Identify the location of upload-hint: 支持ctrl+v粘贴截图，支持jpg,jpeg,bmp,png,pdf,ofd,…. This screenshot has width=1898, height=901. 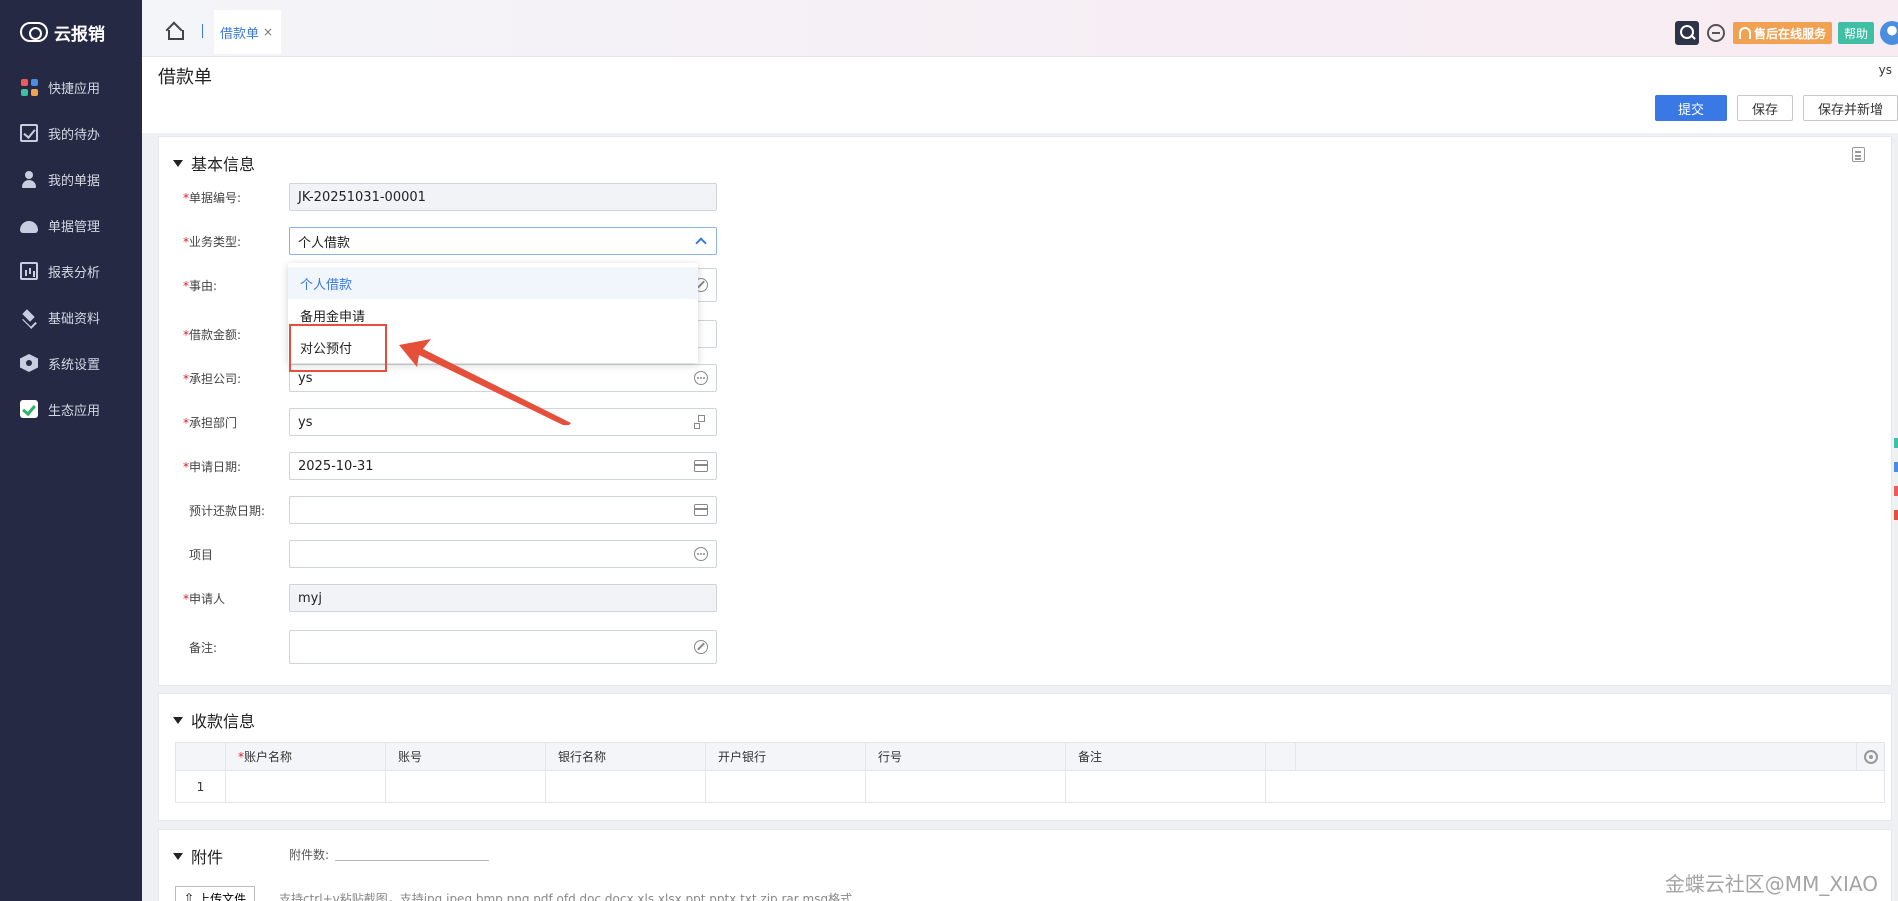
(566, 896).